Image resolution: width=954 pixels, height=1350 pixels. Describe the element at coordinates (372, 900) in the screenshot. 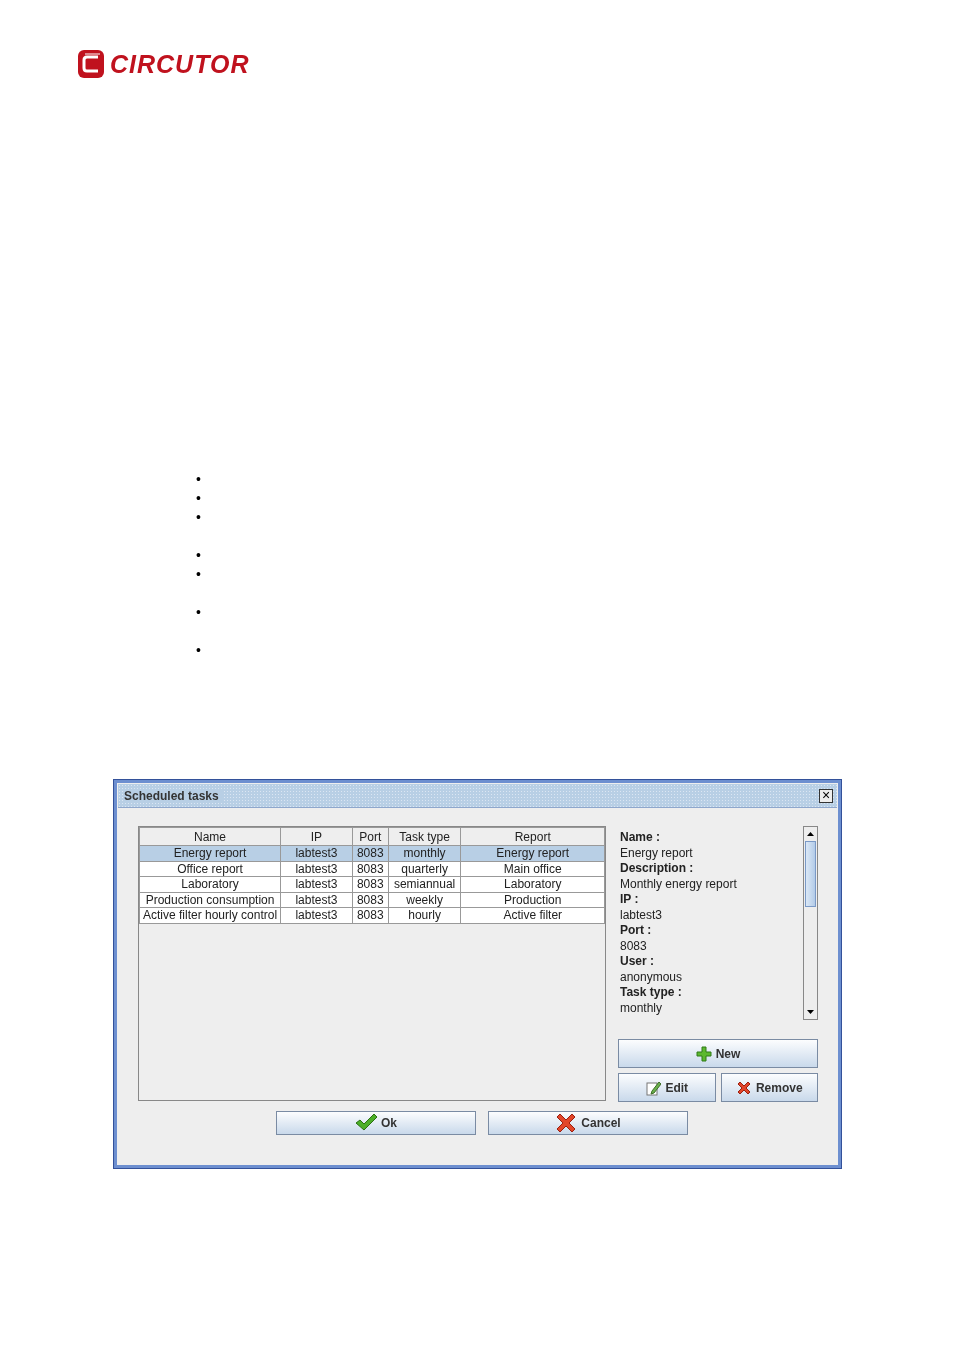

I see `table-row: Production consumption labtest3 8083 weekly Production` at that location.